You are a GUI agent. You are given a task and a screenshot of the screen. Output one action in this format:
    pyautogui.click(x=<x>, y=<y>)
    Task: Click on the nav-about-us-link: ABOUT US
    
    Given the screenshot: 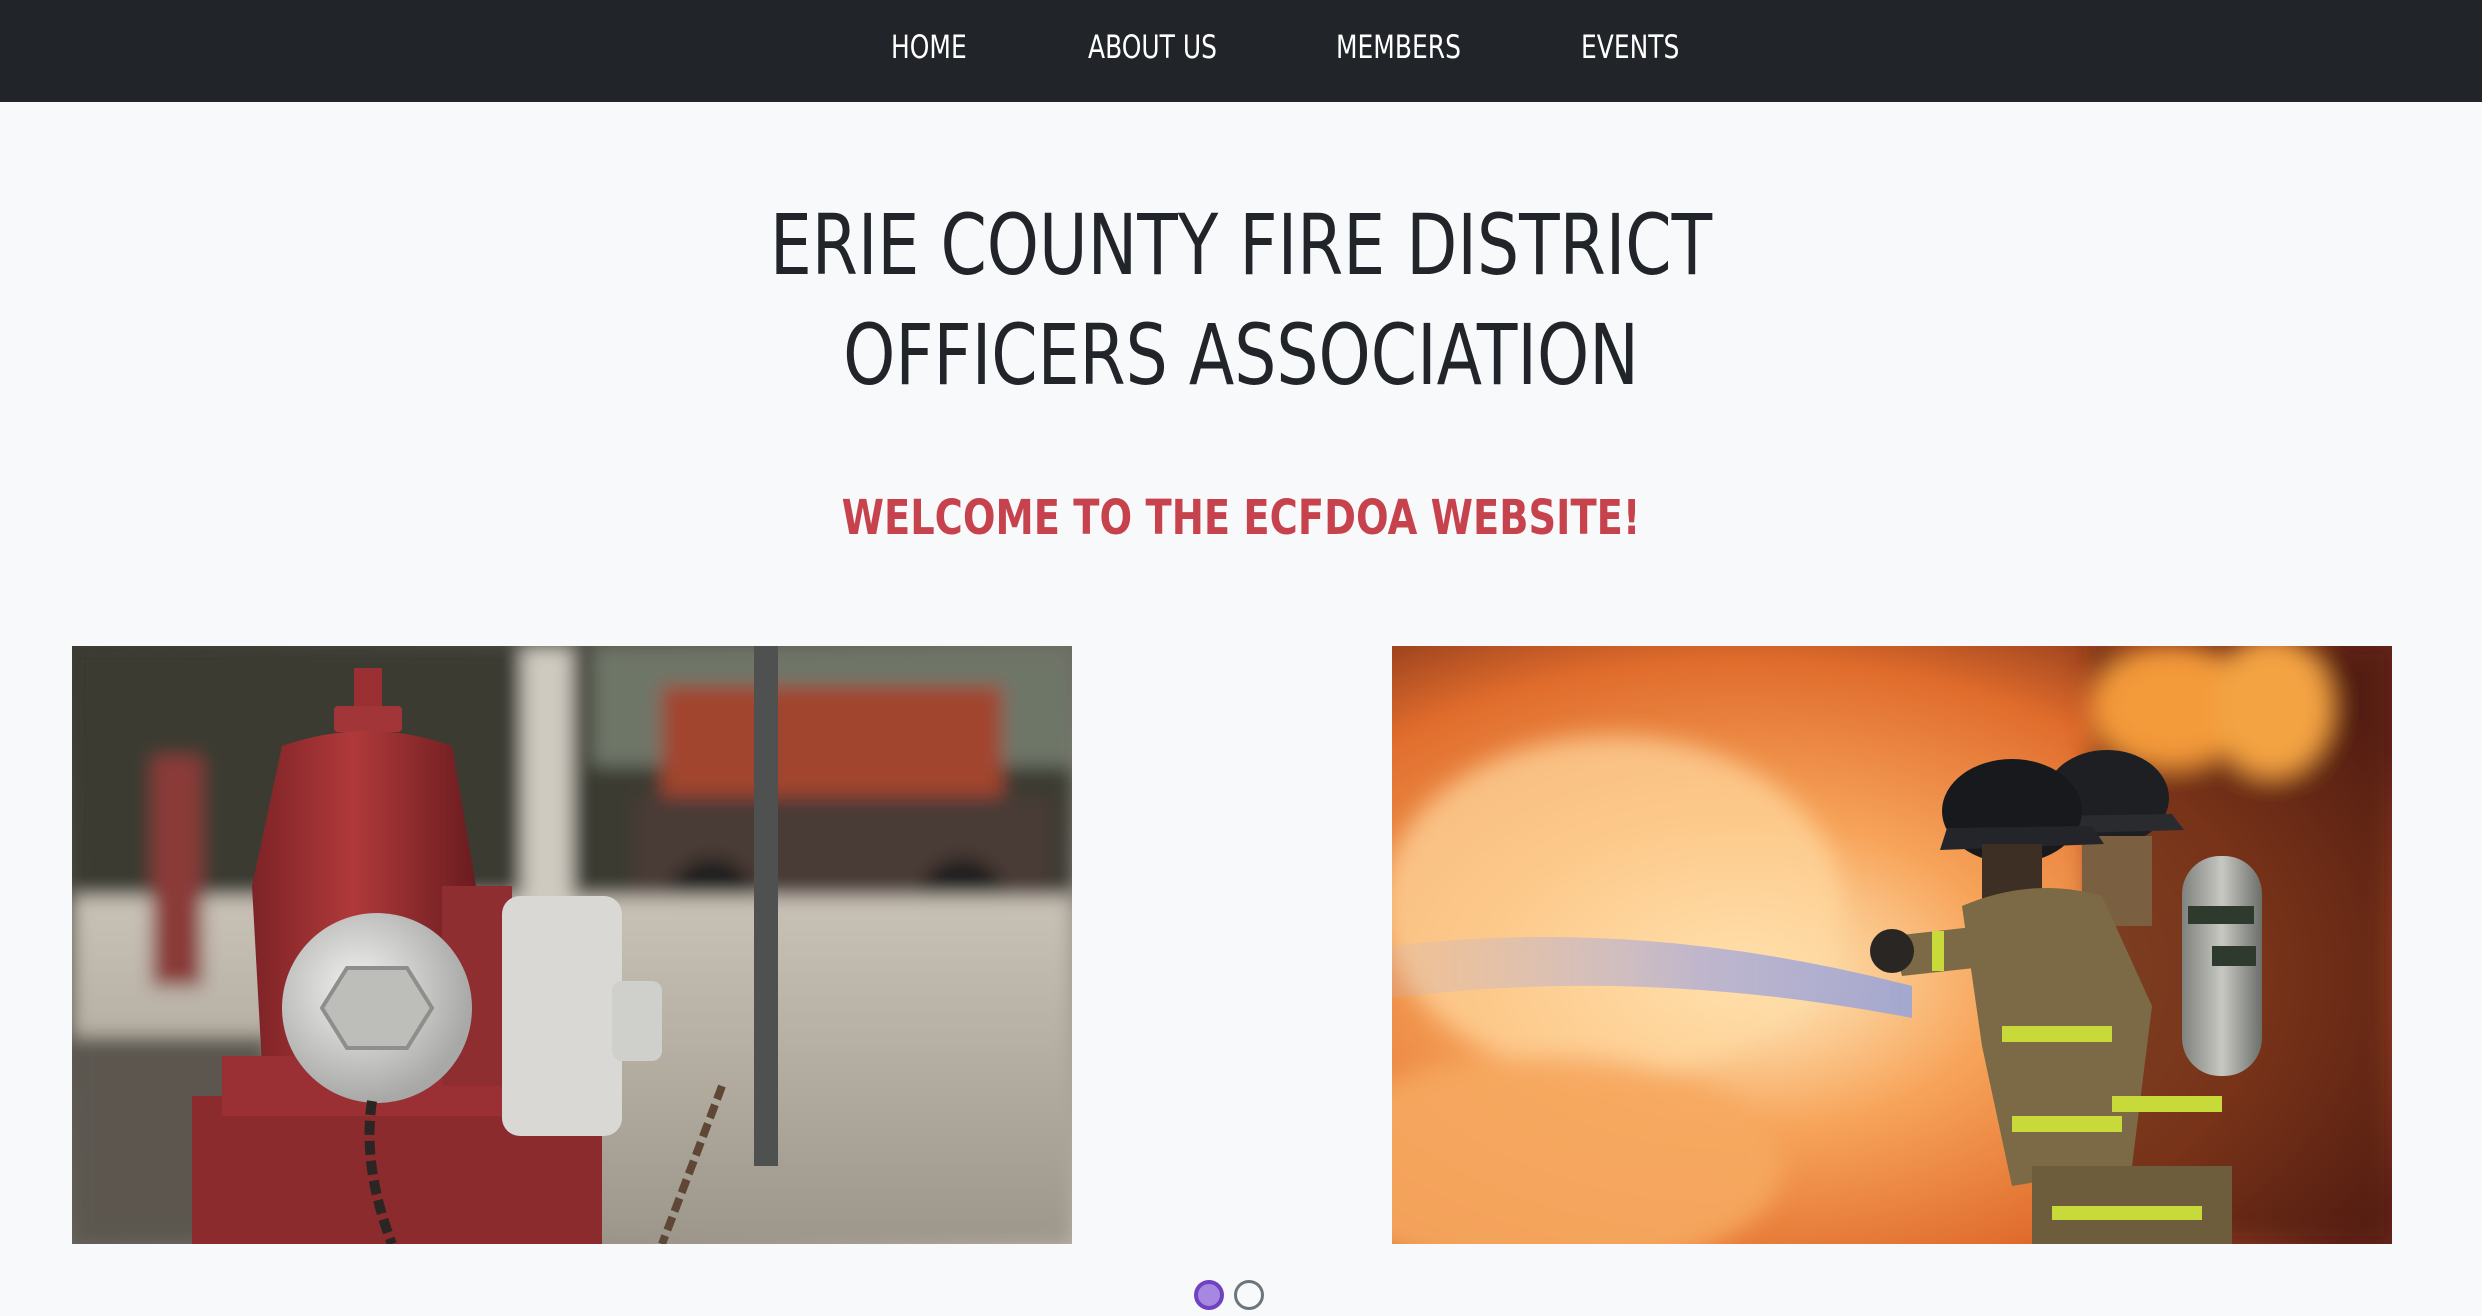 What is the action you would take?
    pyautogui.click(x=1152, y=47)
    